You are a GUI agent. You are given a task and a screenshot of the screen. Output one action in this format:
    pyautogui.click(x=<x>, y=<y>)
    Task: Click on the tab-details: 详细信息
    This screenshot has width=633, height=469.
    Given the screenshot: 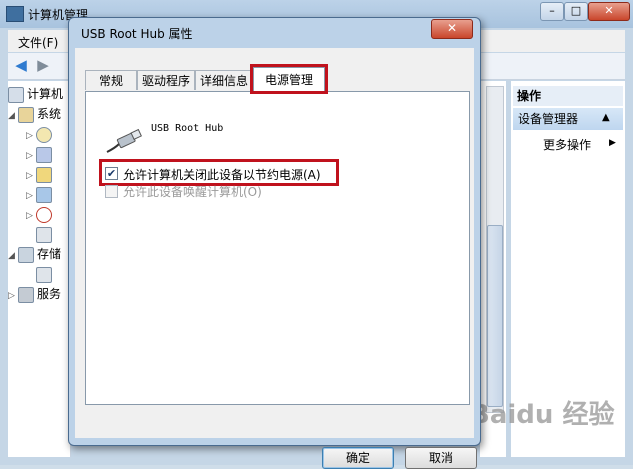 What is the action you would take?
    pyautogui.click(x=224, y=80)
    